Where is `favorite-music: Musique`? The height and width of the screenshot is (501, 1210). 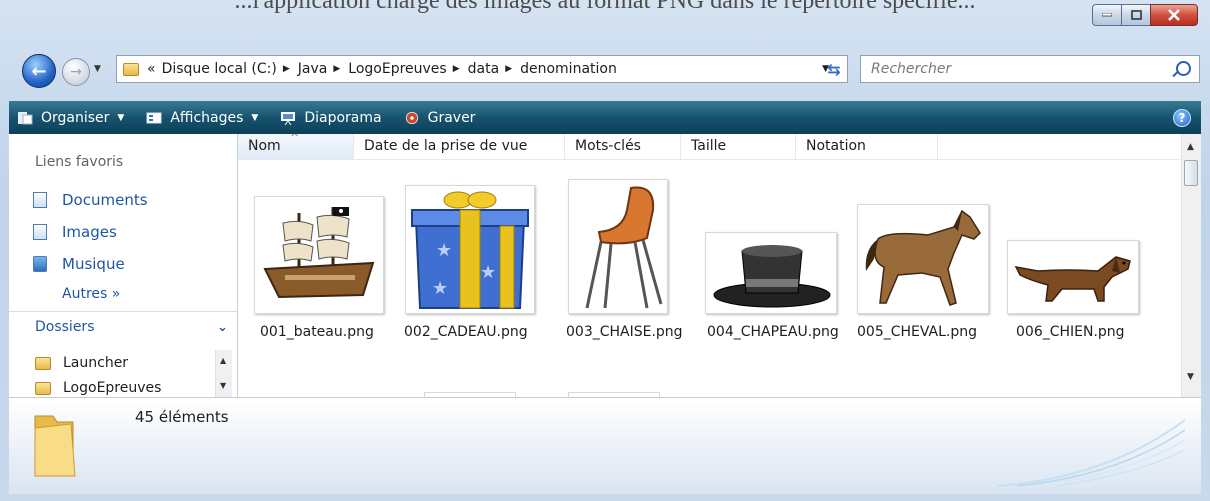
favorite-music: Musique is located at coordinates (79, 264).